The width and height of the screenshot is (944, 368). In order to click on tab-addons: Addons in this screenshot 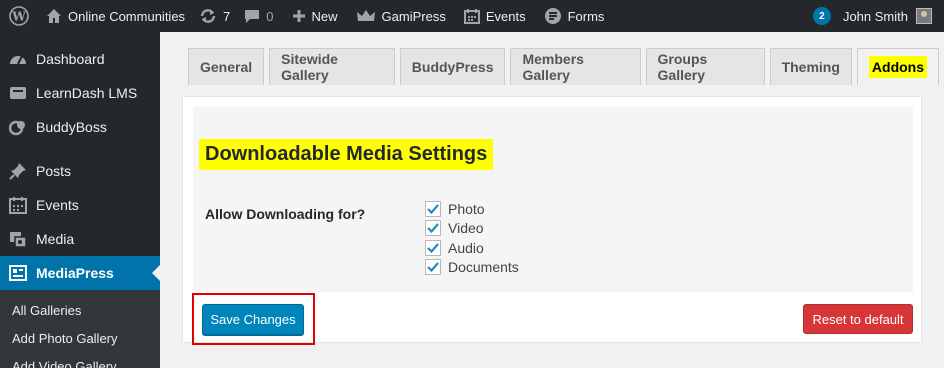, I will do `click(898, 66)`.